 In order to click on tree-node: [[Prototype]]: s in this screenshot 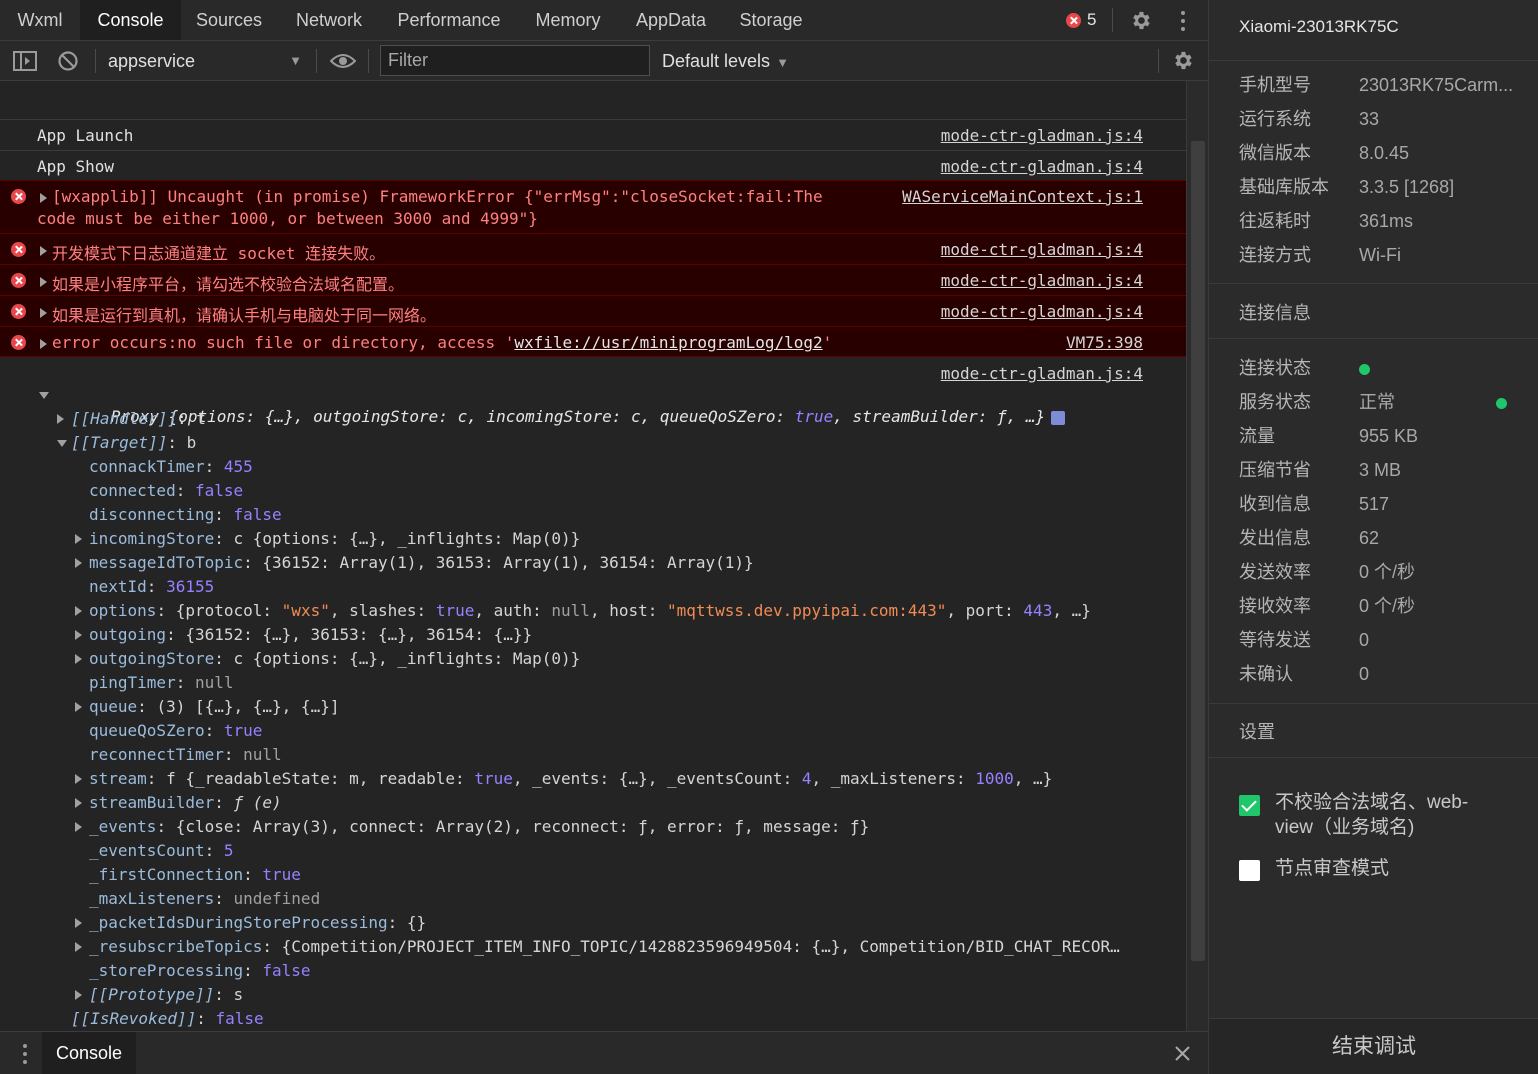, I will do `click(159, 995)`.